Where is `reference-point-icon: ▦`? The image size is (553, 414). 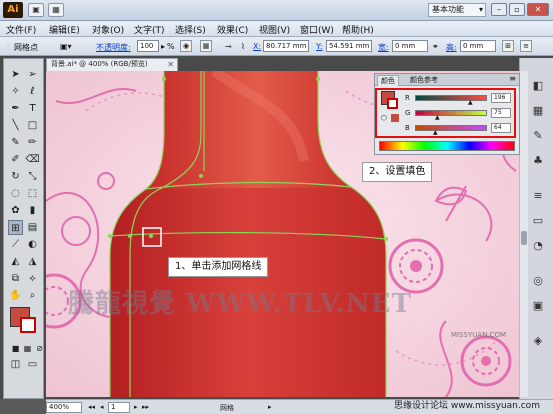
reference-point-icon: ▦ is located at coordinates (206, 46).